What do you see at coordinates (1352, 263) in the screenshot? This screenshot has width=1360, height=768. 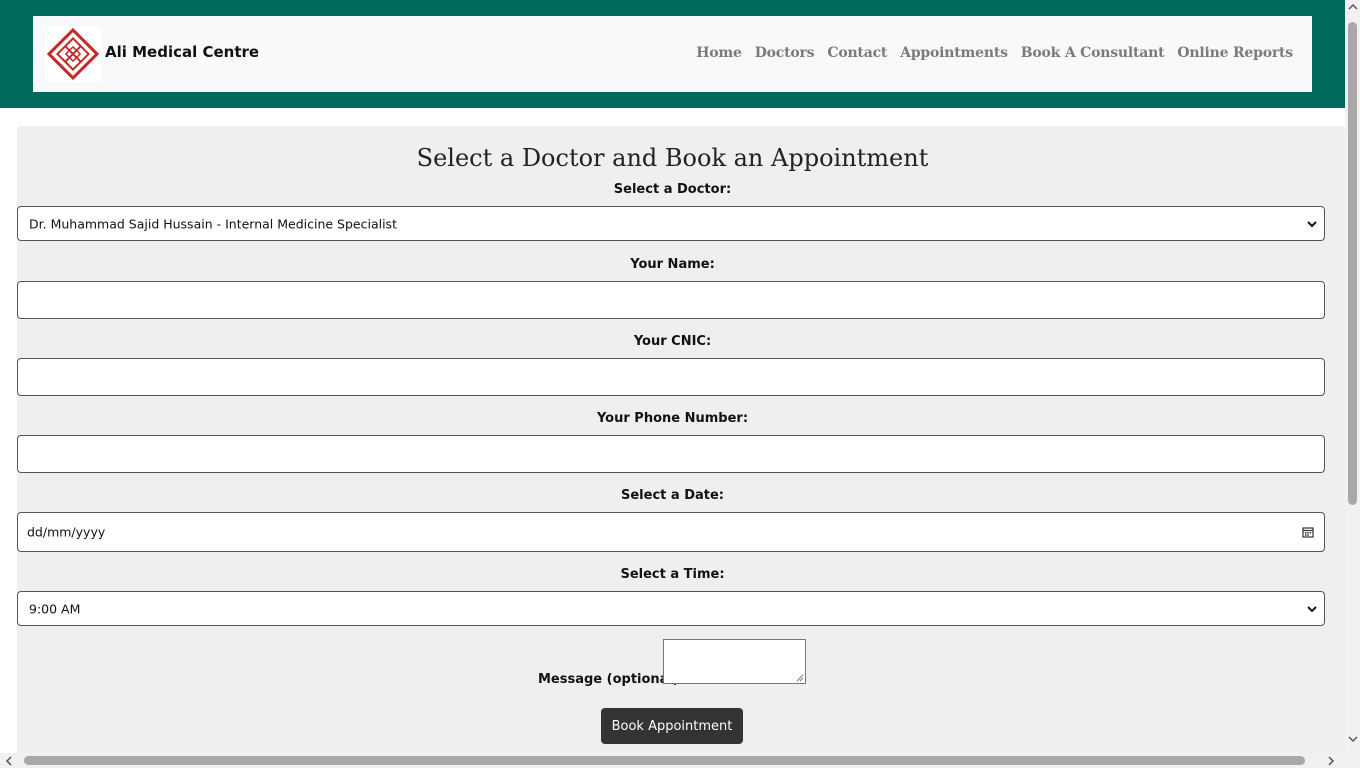 I see `vertical-scroll-thumb` at bounding box center [1352, 263].